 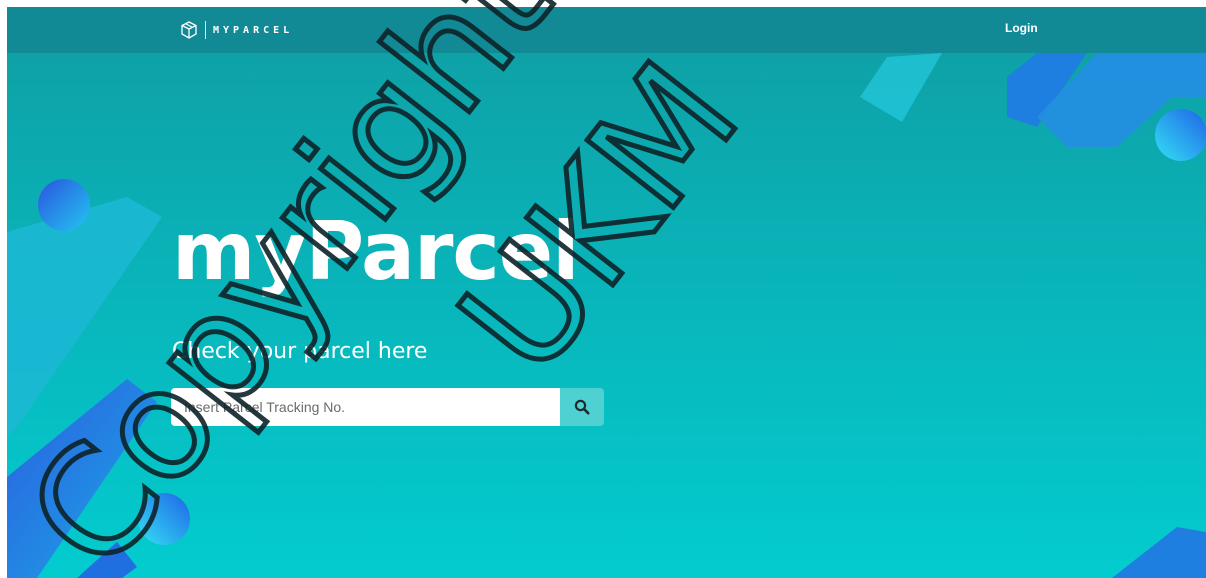 What do you see at coordinates (205, 30) in the screenshot?
I see `brand-divider` at bounding box center [205, 30].